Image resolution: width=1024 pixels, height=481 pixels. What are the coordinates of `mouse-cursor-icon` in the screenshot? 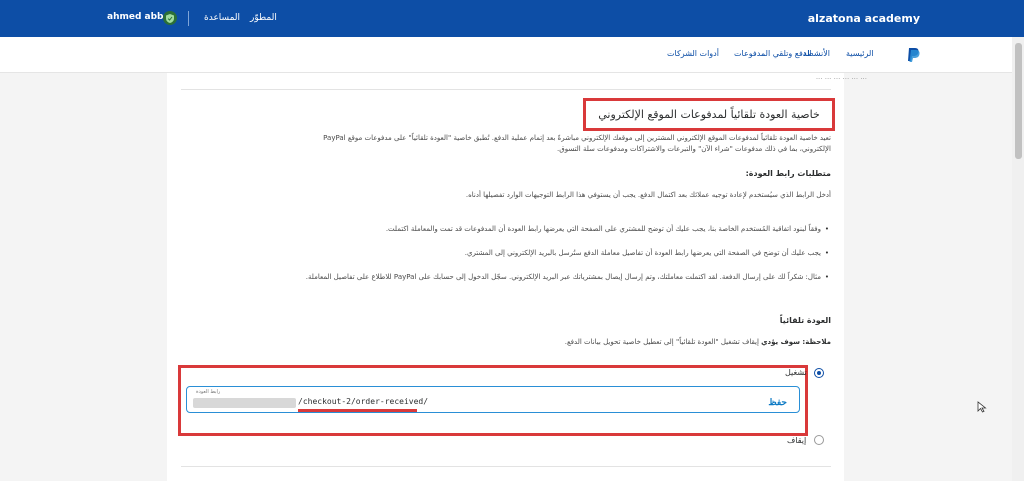 It's located at (982, 407).